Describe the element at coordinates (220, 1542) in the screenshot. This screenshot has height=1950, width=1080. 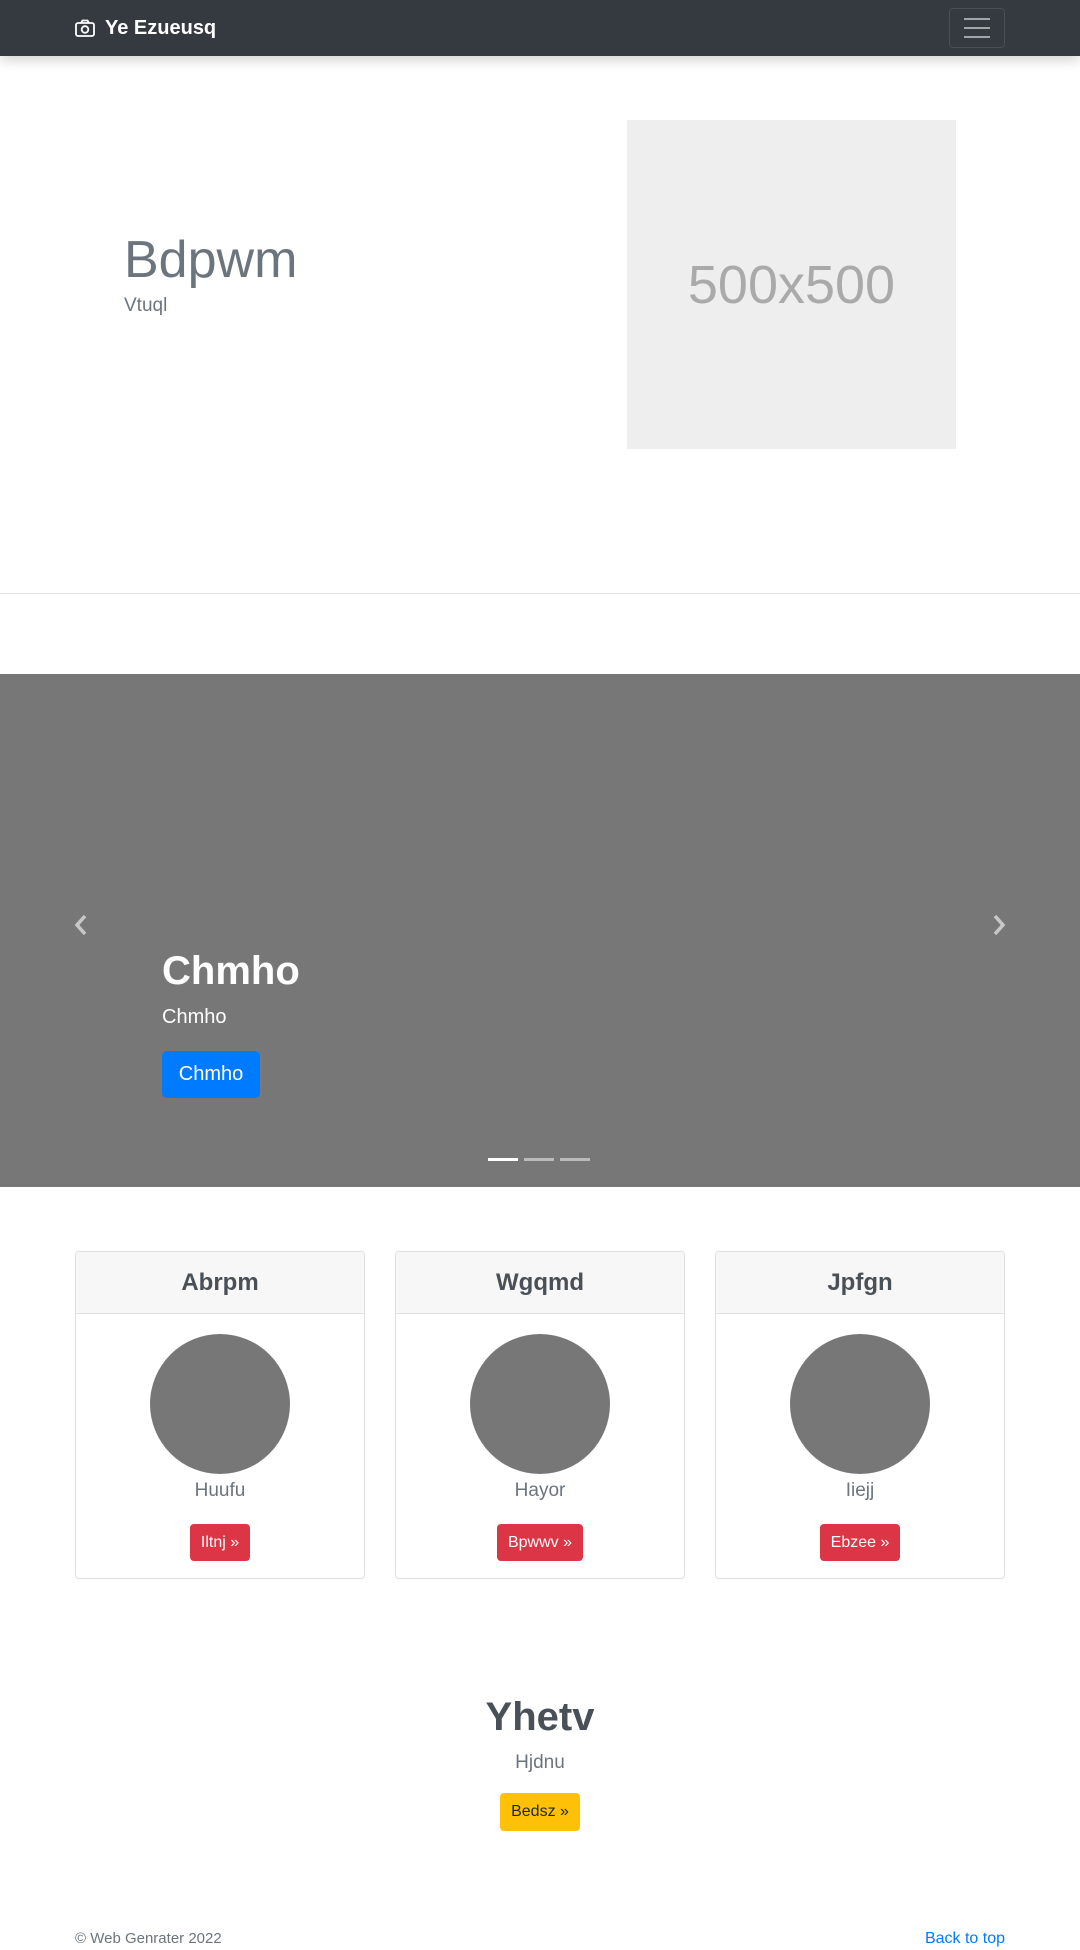
I see `card-button: Iltnj »` at that location.